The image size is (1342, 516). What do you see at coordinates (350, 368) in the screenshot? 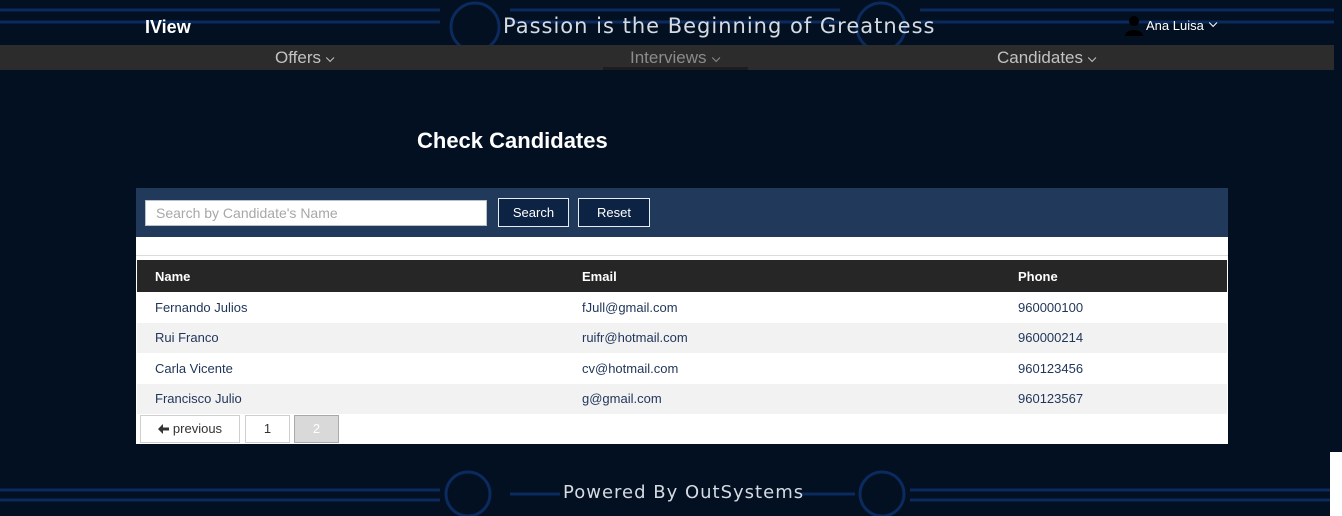
I see `candidate-name: Carla Vicente` at bounding box center [350, 368].